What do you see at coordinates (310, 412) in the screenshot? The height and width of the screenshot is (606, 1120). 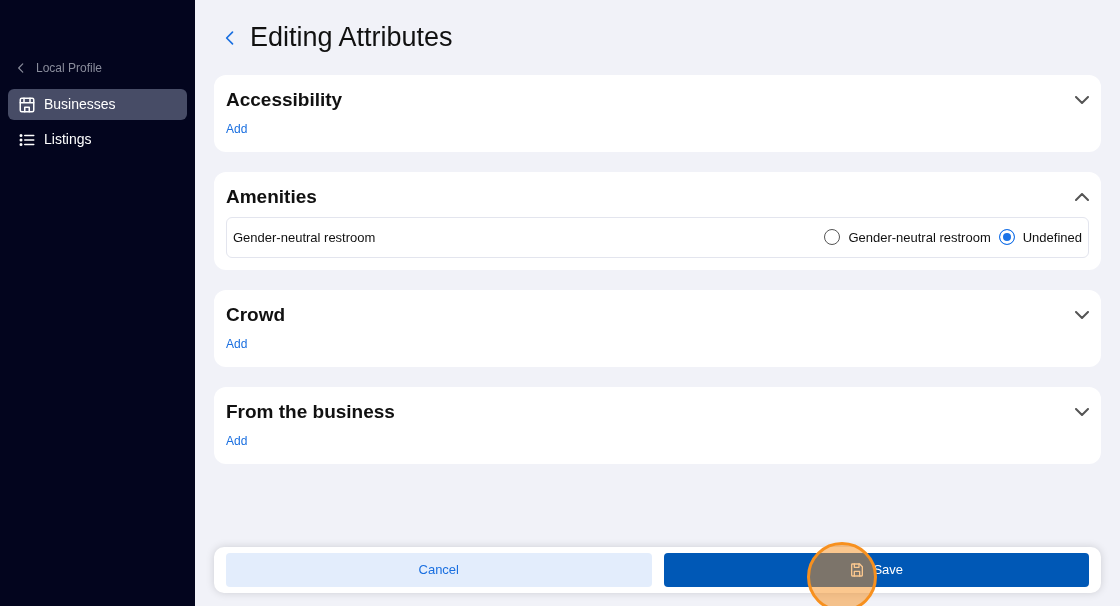 I see `section-title: From the business` at bounding box center [310, 412].